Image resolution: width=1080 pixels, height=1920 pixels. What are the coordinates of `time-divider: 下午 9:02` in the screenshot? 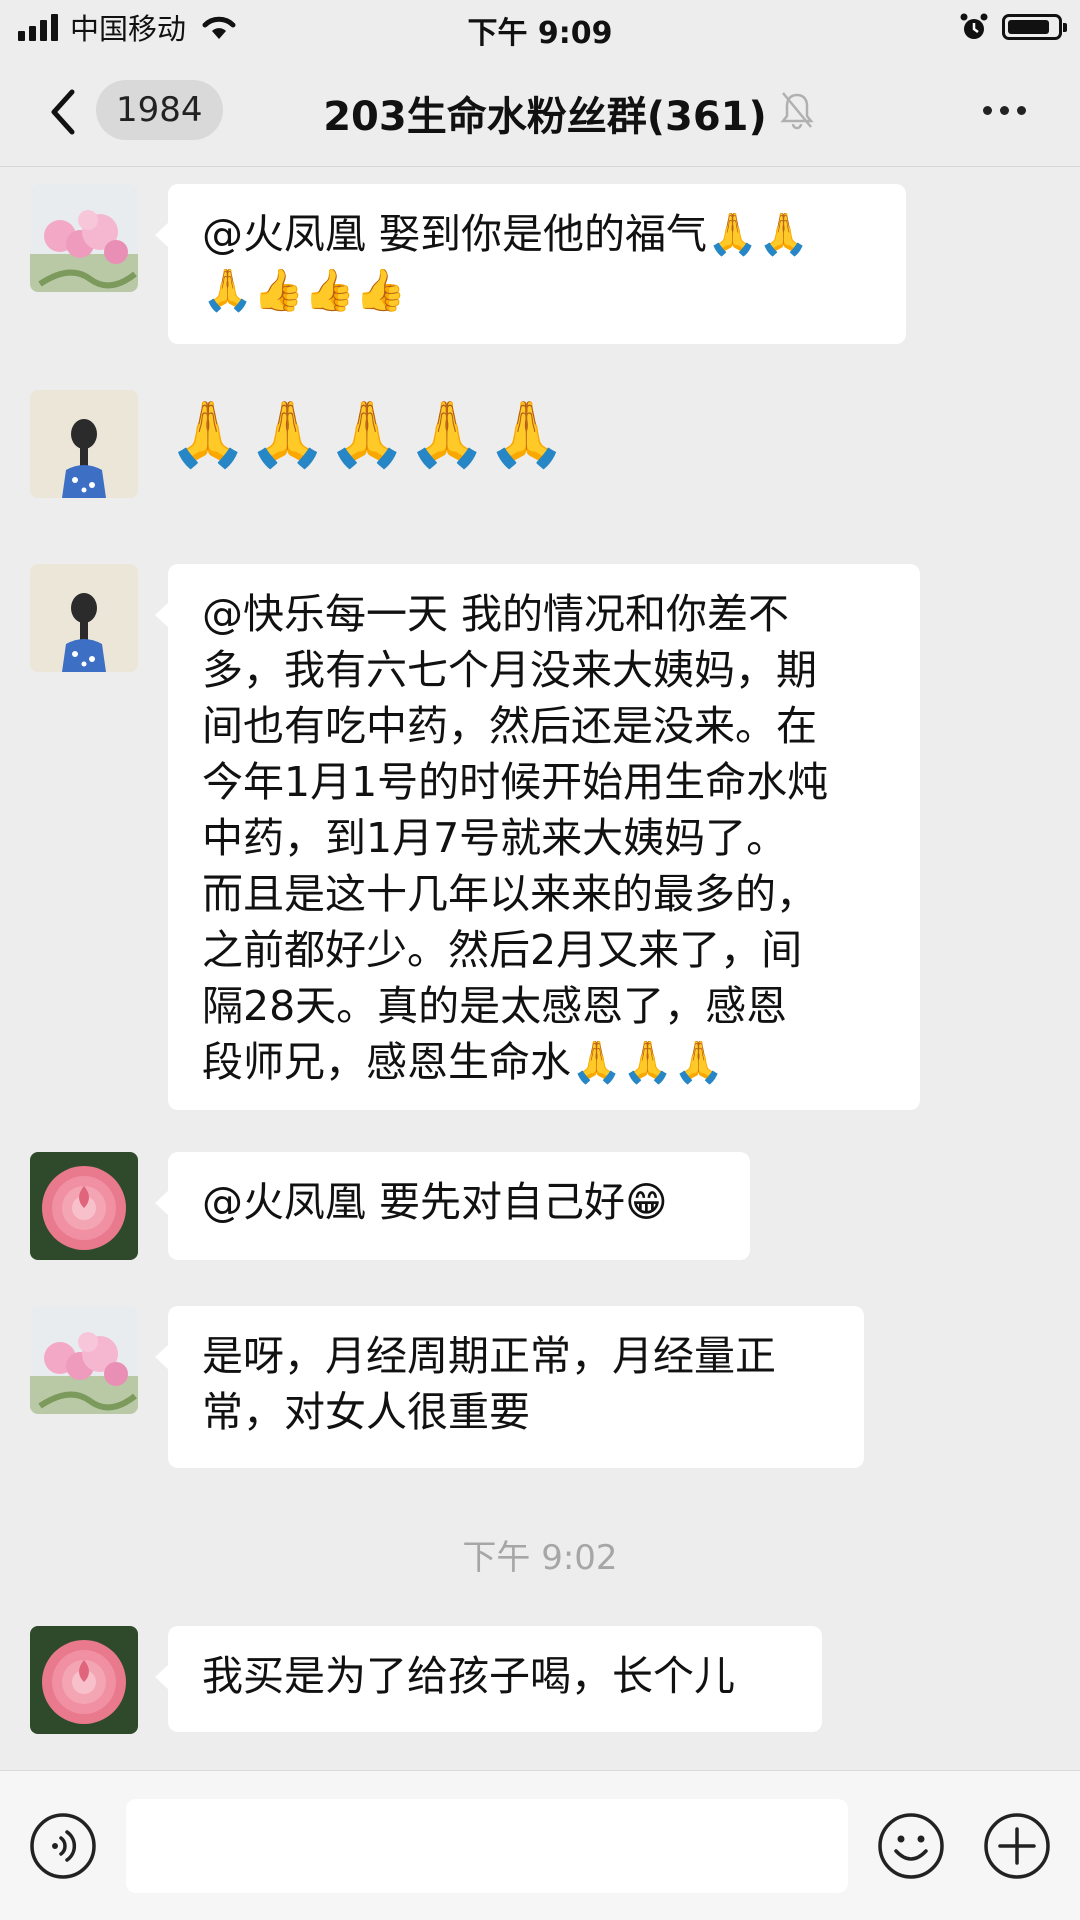 It's located at (540, 1558).